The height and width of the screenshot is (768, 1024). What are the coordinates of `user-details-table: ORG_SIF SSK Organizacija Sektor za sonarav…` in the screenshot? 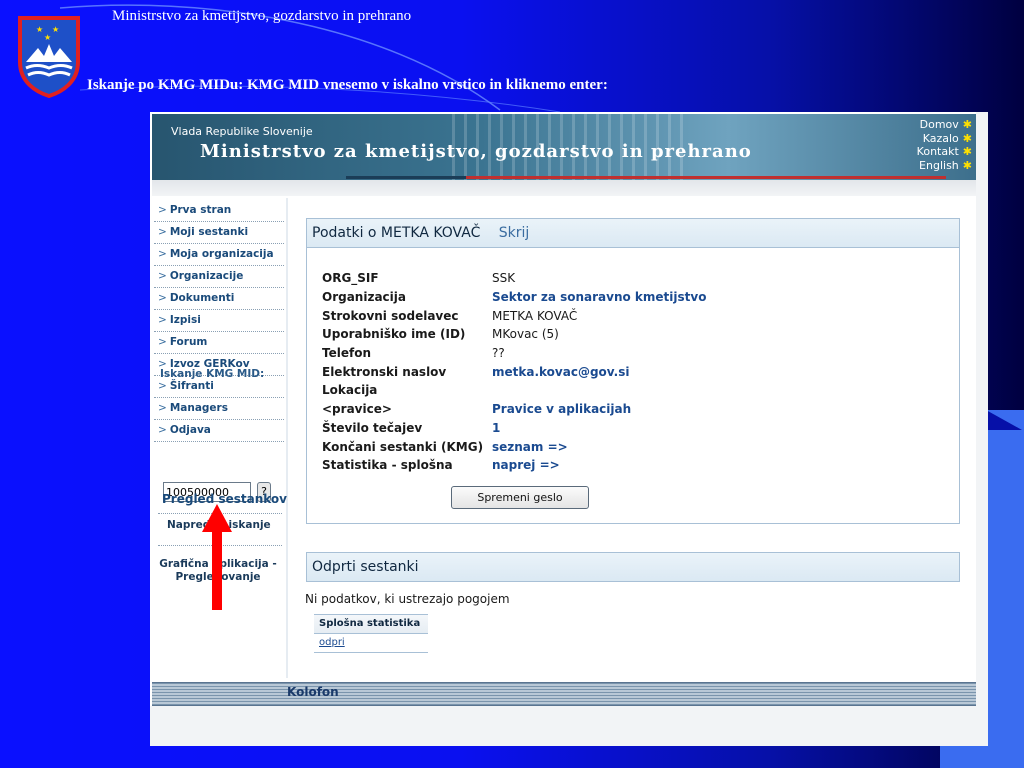 It's located at (514, 372).